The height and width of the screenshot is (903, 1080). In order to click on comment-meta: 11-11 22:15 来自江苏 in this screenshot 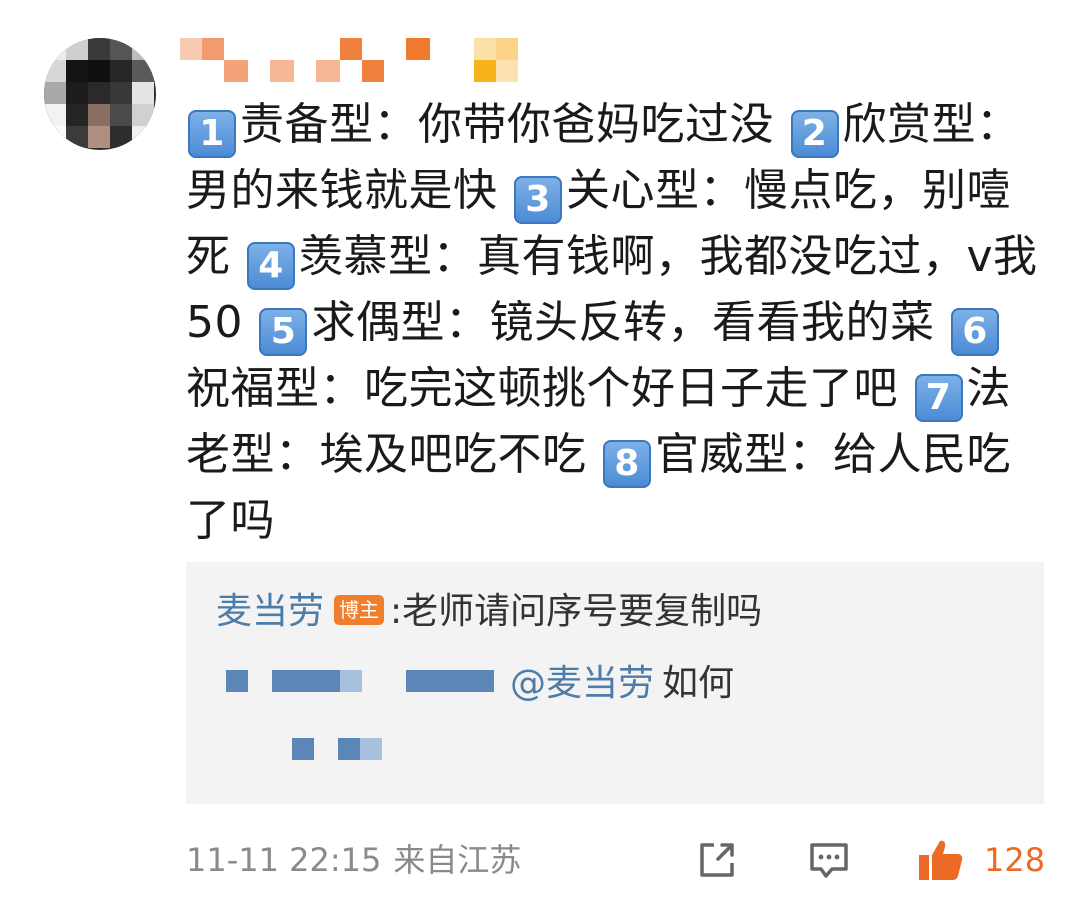, I will do `click(353, 860)`.